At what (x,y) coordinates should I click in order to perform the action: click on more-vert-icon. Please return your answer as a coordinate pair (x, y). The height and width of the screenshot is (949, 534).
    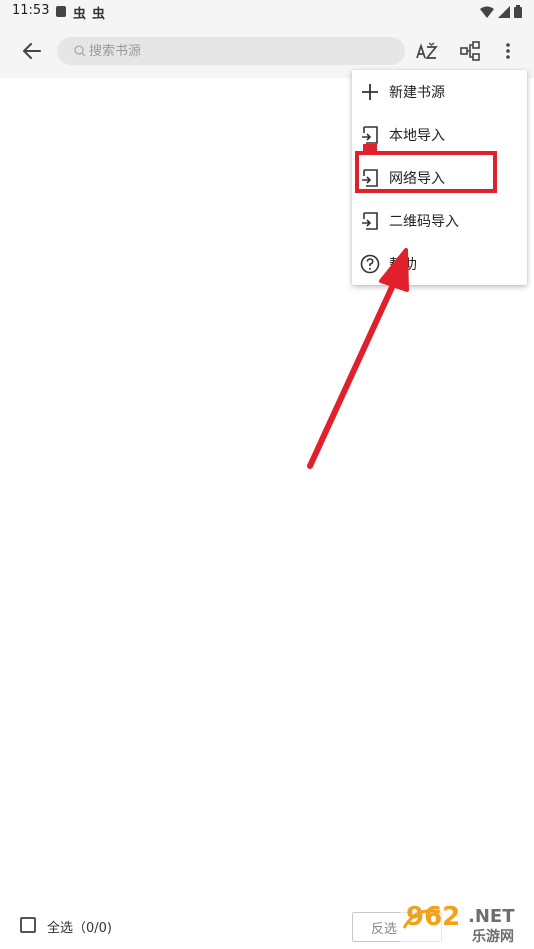
    Looking at the image, I should click on (508, 51).